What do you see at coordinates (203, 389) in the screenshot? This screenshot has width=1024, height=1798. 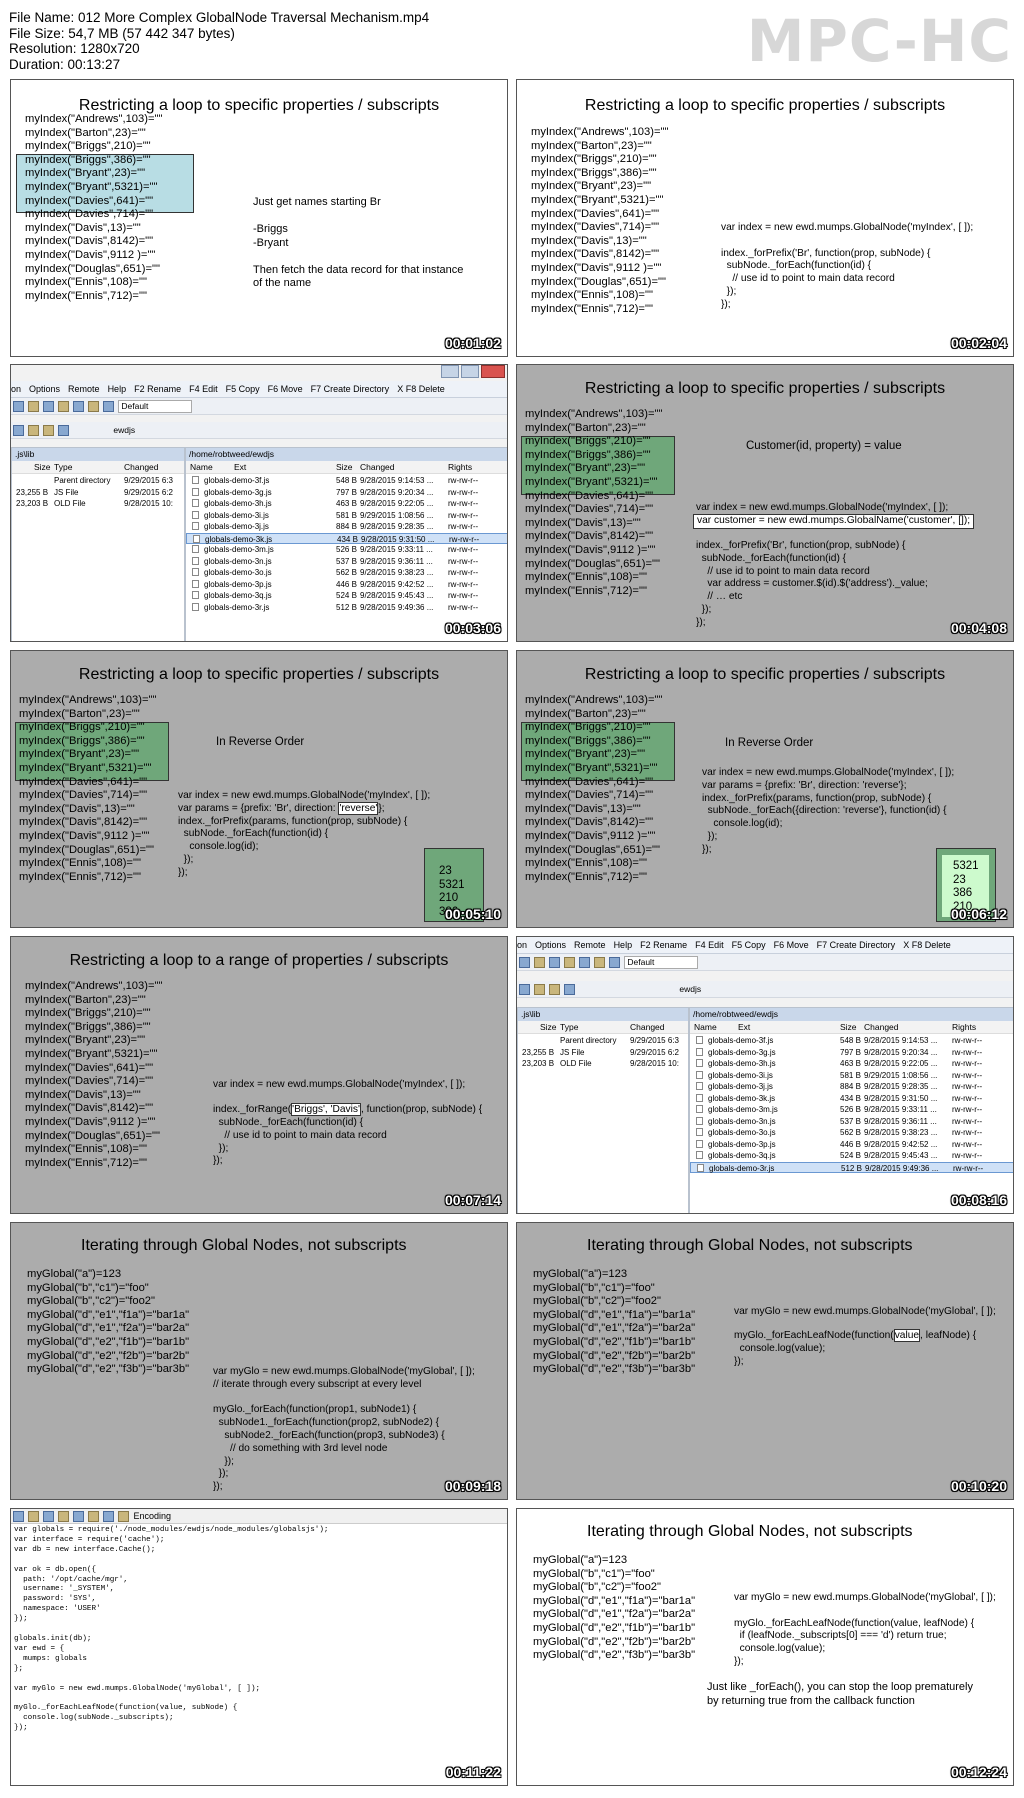 I see `menu-item: F4 Edit` at bounding box center [203, 389].